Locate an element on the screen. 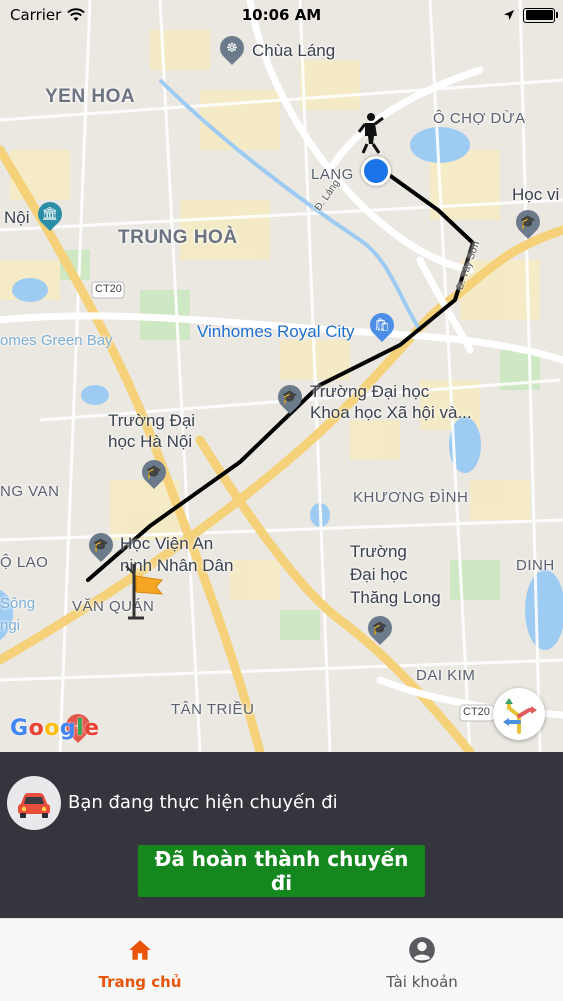 The height and width of the screenshot is (1001, 563). district-yen-hoa: YEN HOA is located at coordinates (90, 96).